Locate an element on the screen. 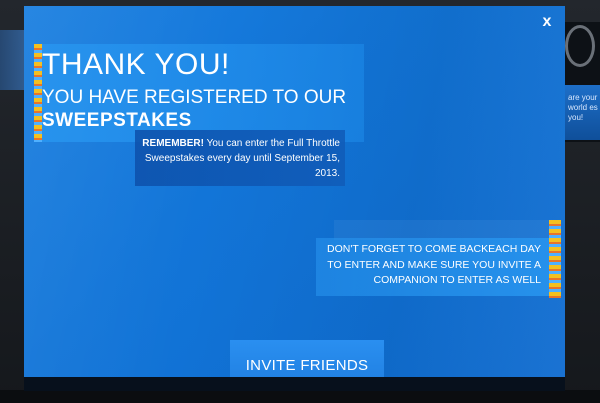  modal-title: THANK YOU! is located at coordinates (136, 64).